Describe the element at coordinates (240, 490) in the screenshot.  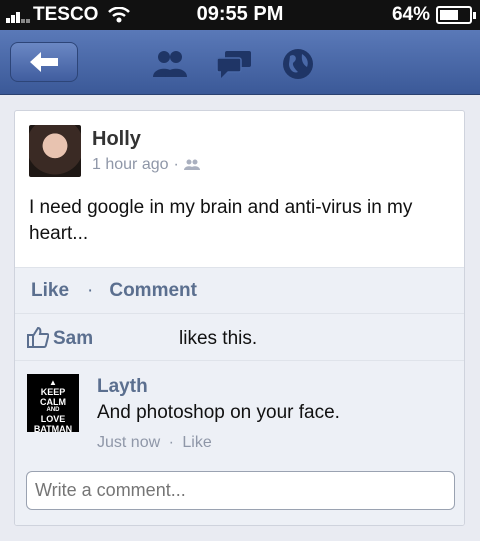
I see `comment-input` at that location.